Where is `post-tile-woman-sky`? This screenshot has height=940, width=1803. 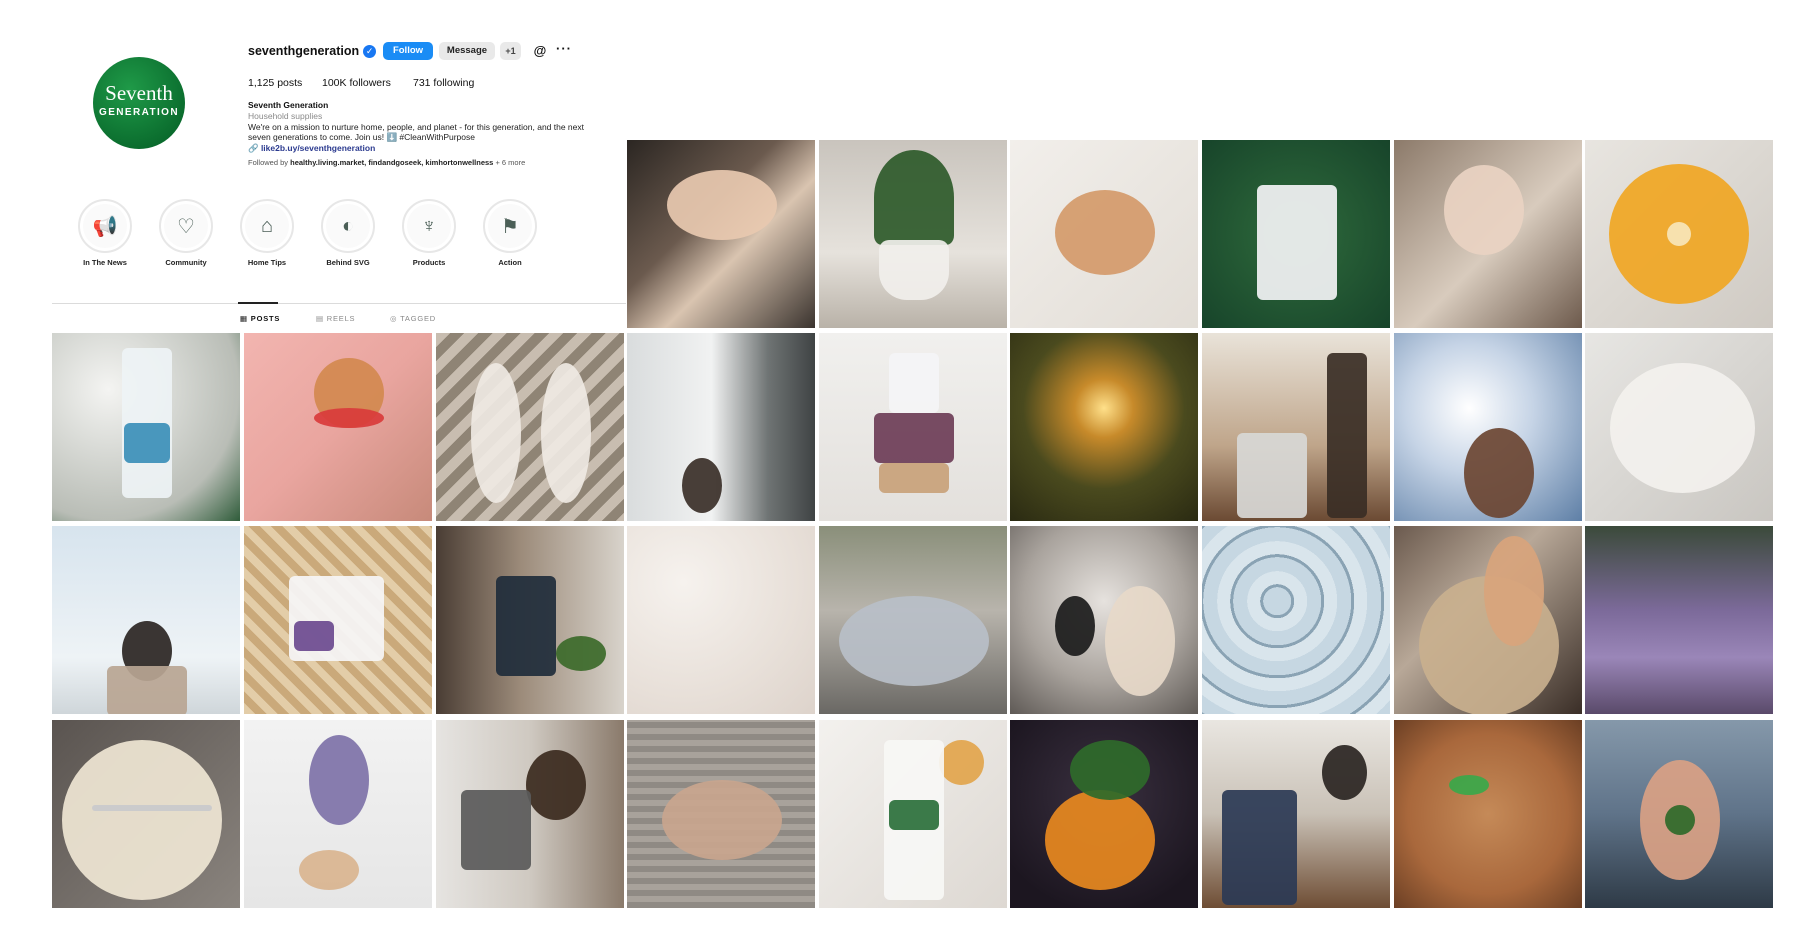
post-tile-woman-sky is located at coordinates (146, 620).